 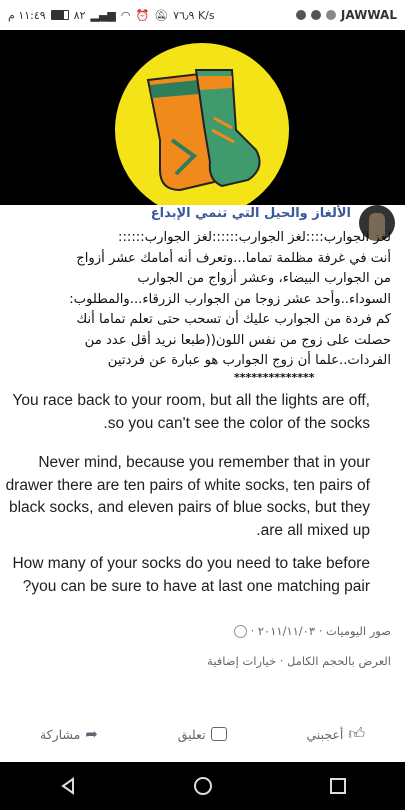 I want to click on share-icon: ➦, so click(x=91, y=734).